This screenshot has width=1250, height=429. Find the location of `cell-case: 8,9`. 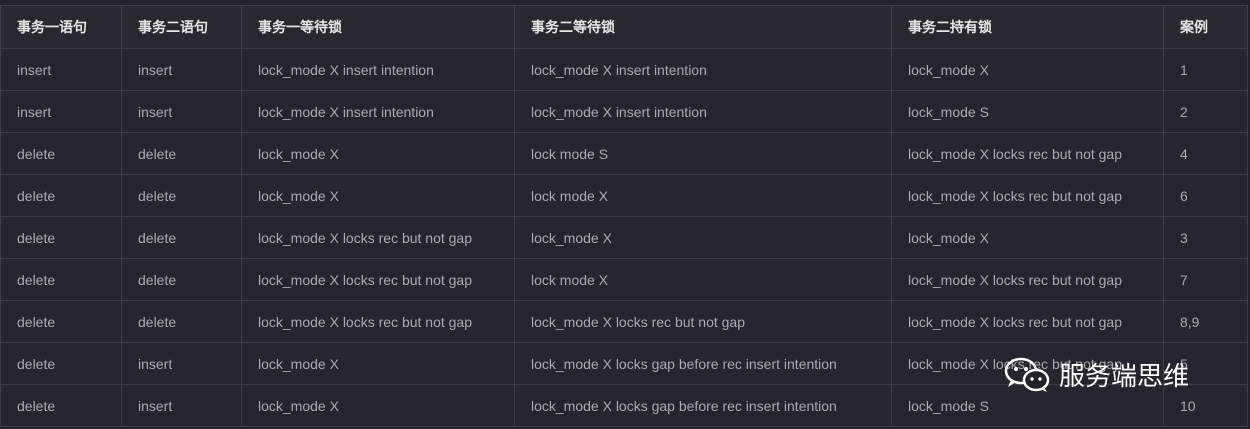

cell-case: 8,9 is located at coordinates (1205, 321).